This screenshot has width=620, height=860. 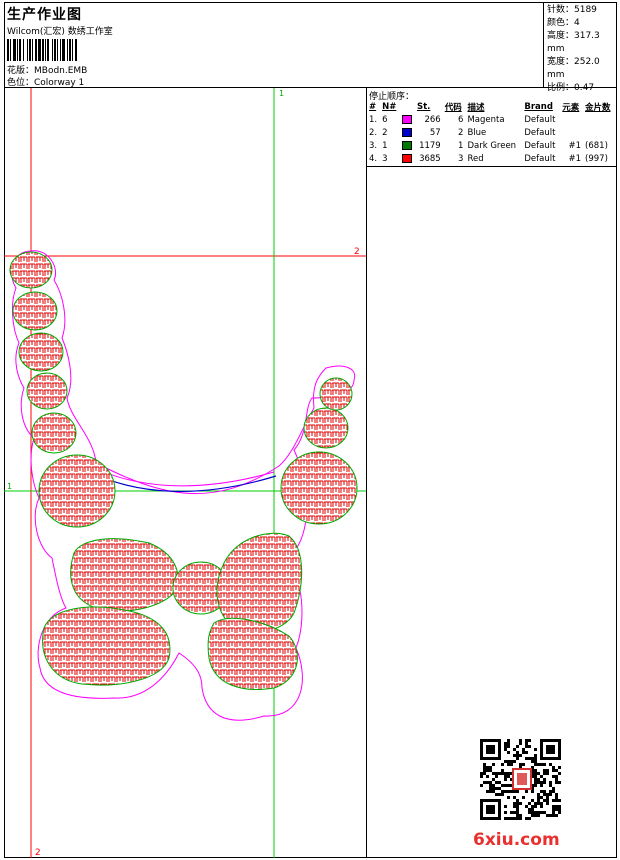 I want to click on row-code: 1, so click(x=461, y=145).